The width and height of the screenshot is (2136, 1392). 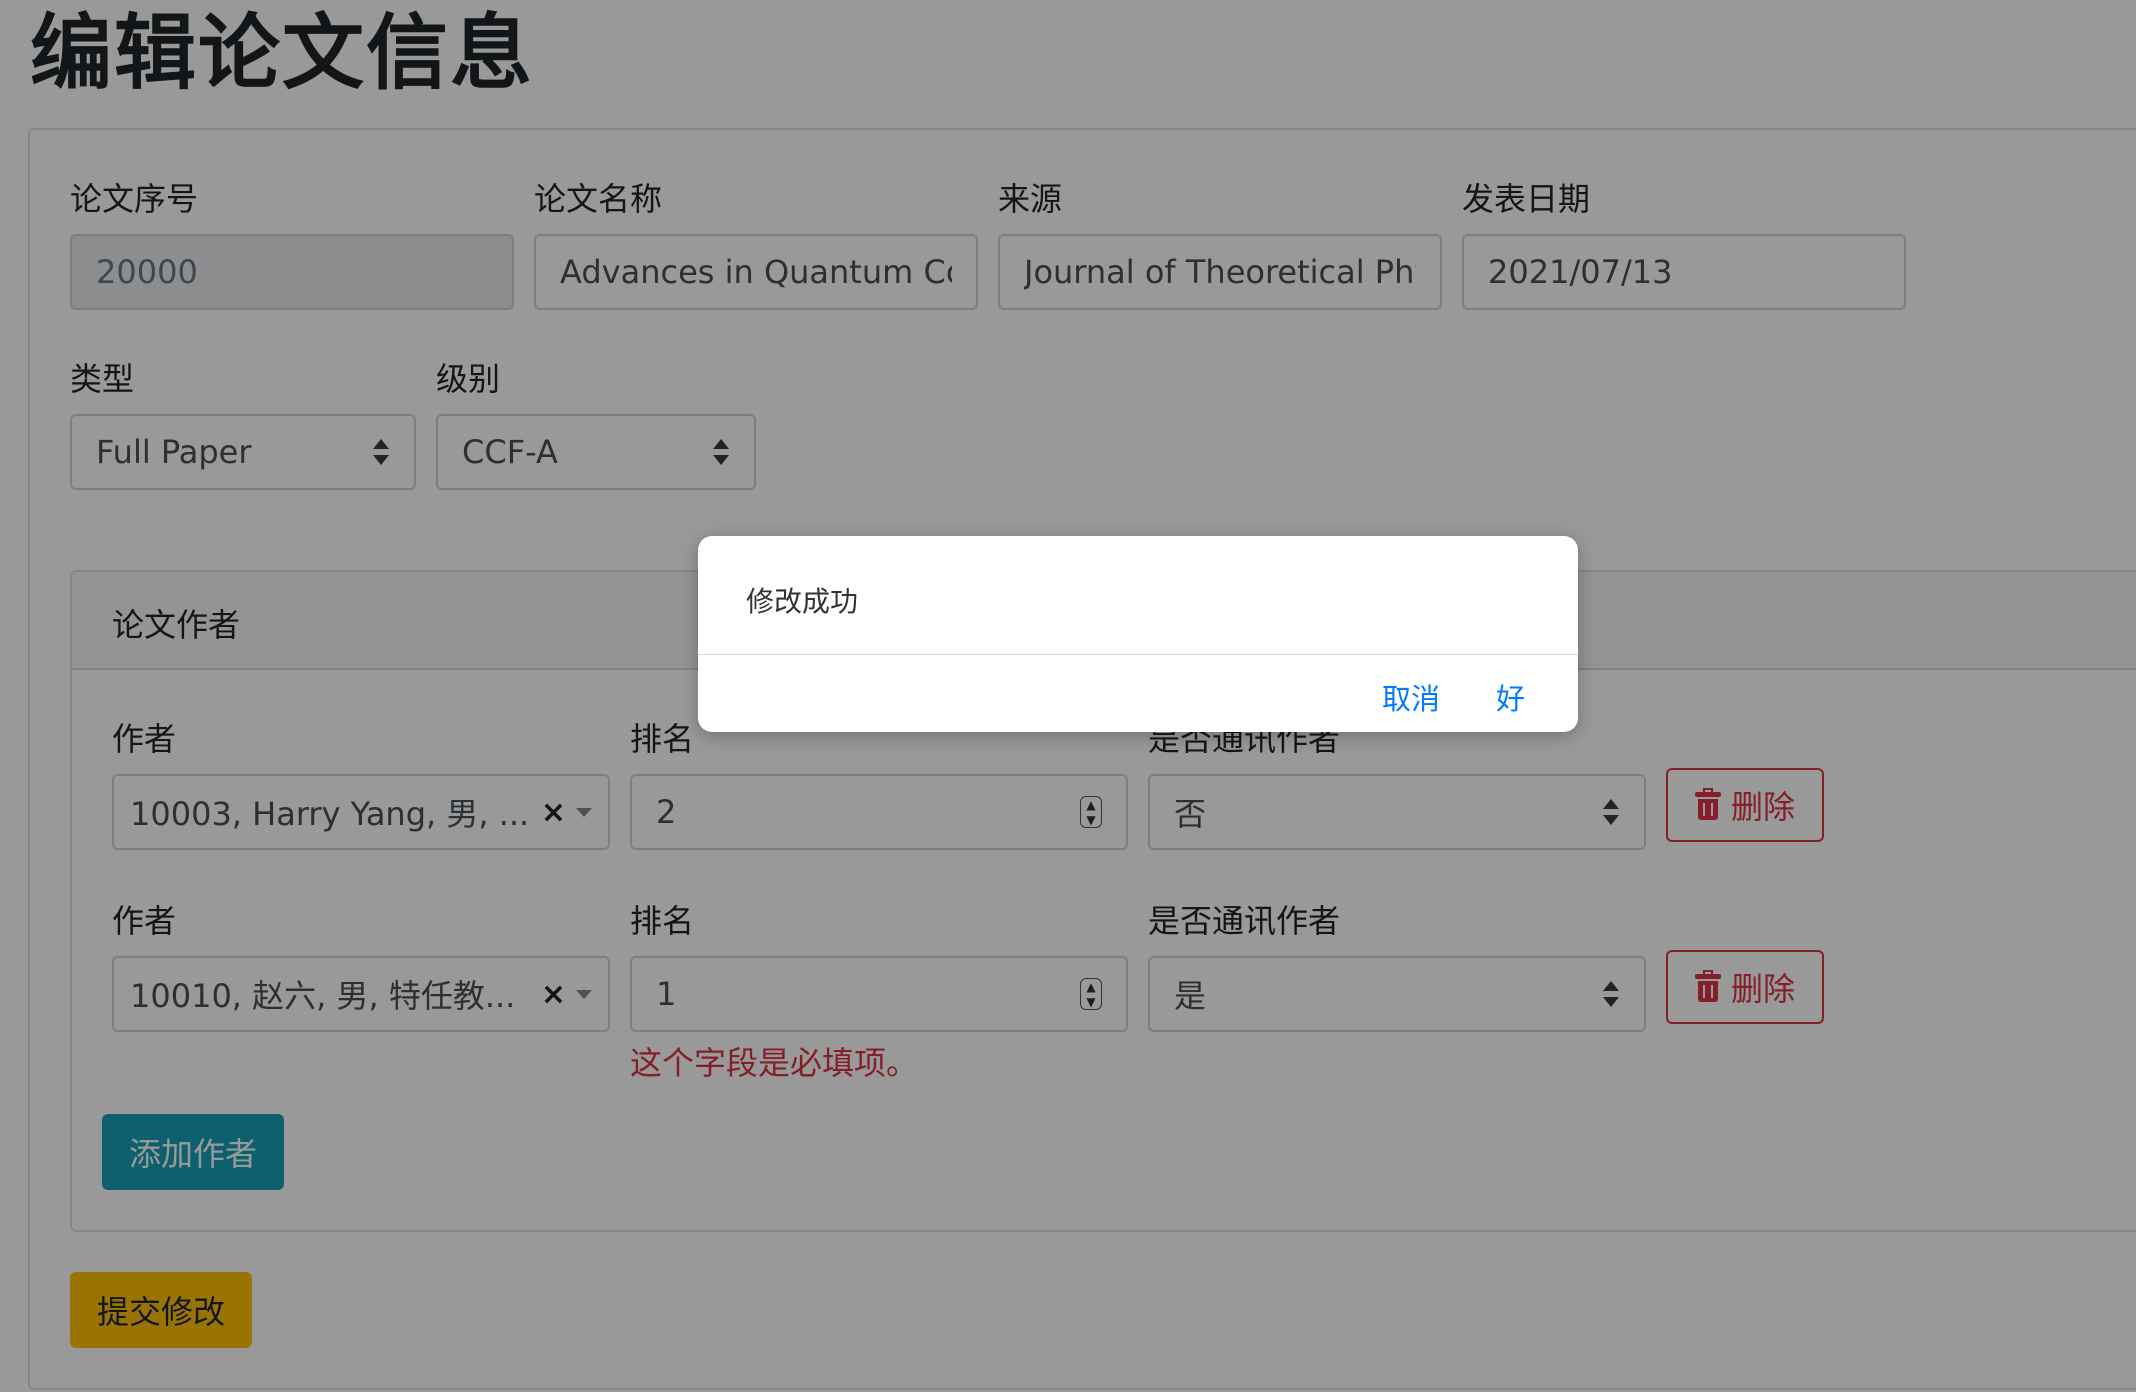 I want to click on dialog-ok-button: 好, so click(x=1510, y=697).